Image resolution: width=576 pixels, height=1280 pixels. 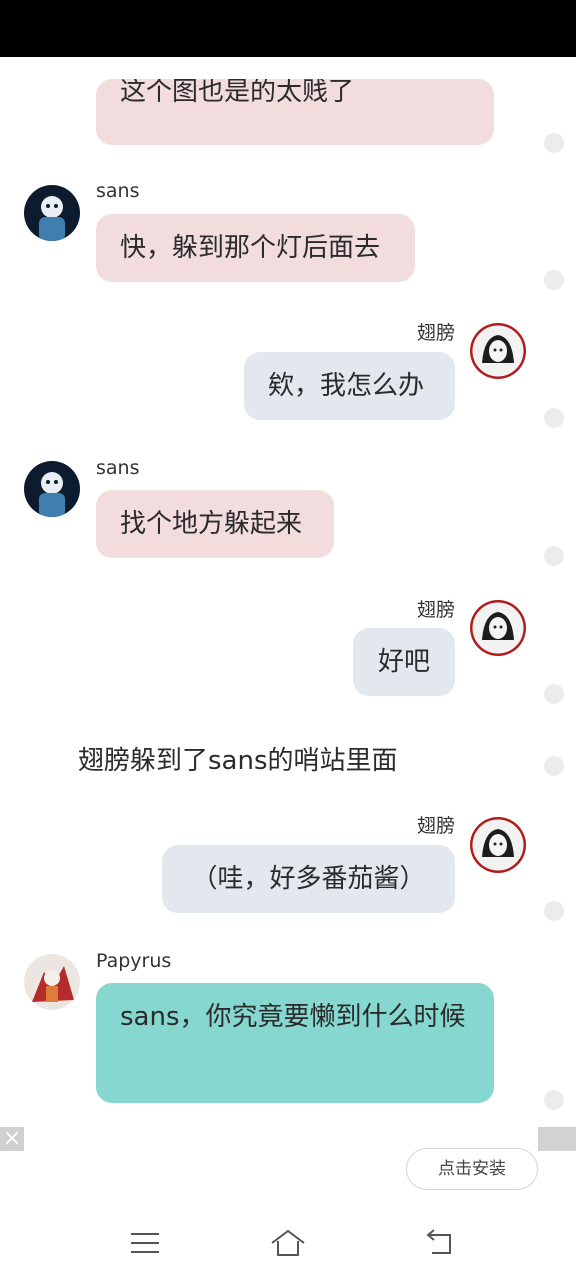 What do you see at coordinates (255, 248) in the screenshot?
I see `message-bubble: 快，躲到那个灯后面去` at bounding box center [255, 248].